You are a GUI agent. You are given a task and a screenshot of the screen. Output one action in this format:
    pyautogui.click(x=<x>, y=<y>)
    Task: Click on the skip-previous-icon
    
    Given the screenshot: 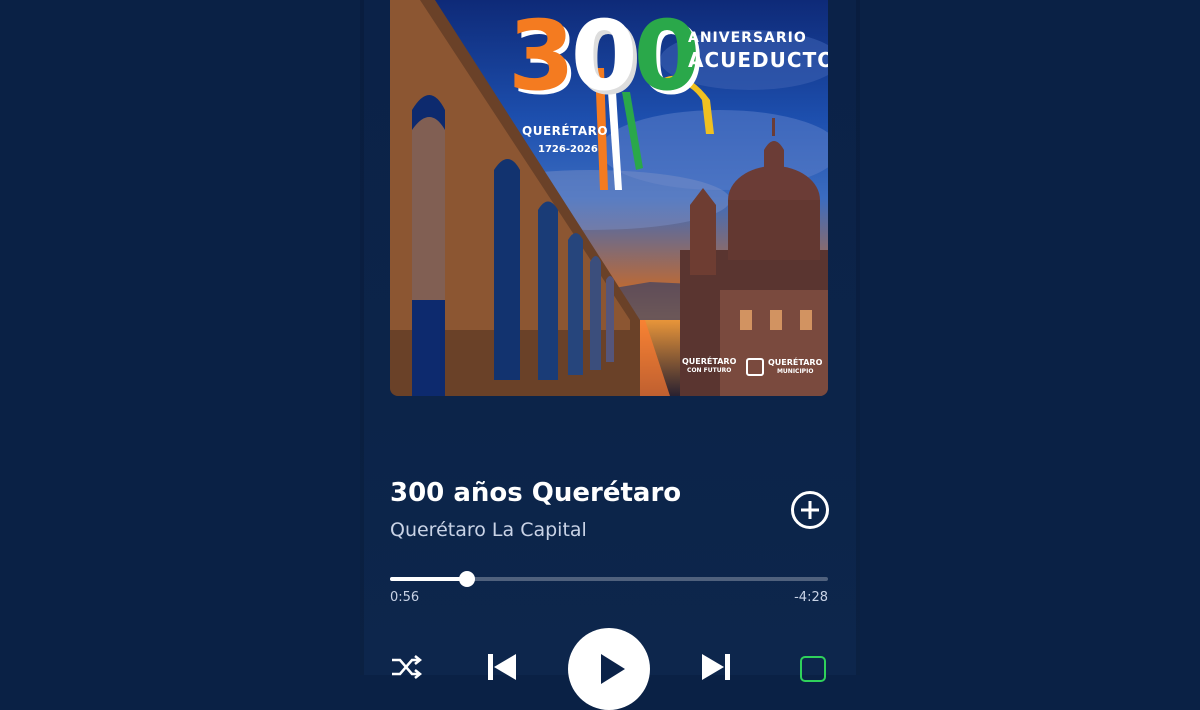 What is the action you would take?
    pyautogui.click(x=502, y=667)
    